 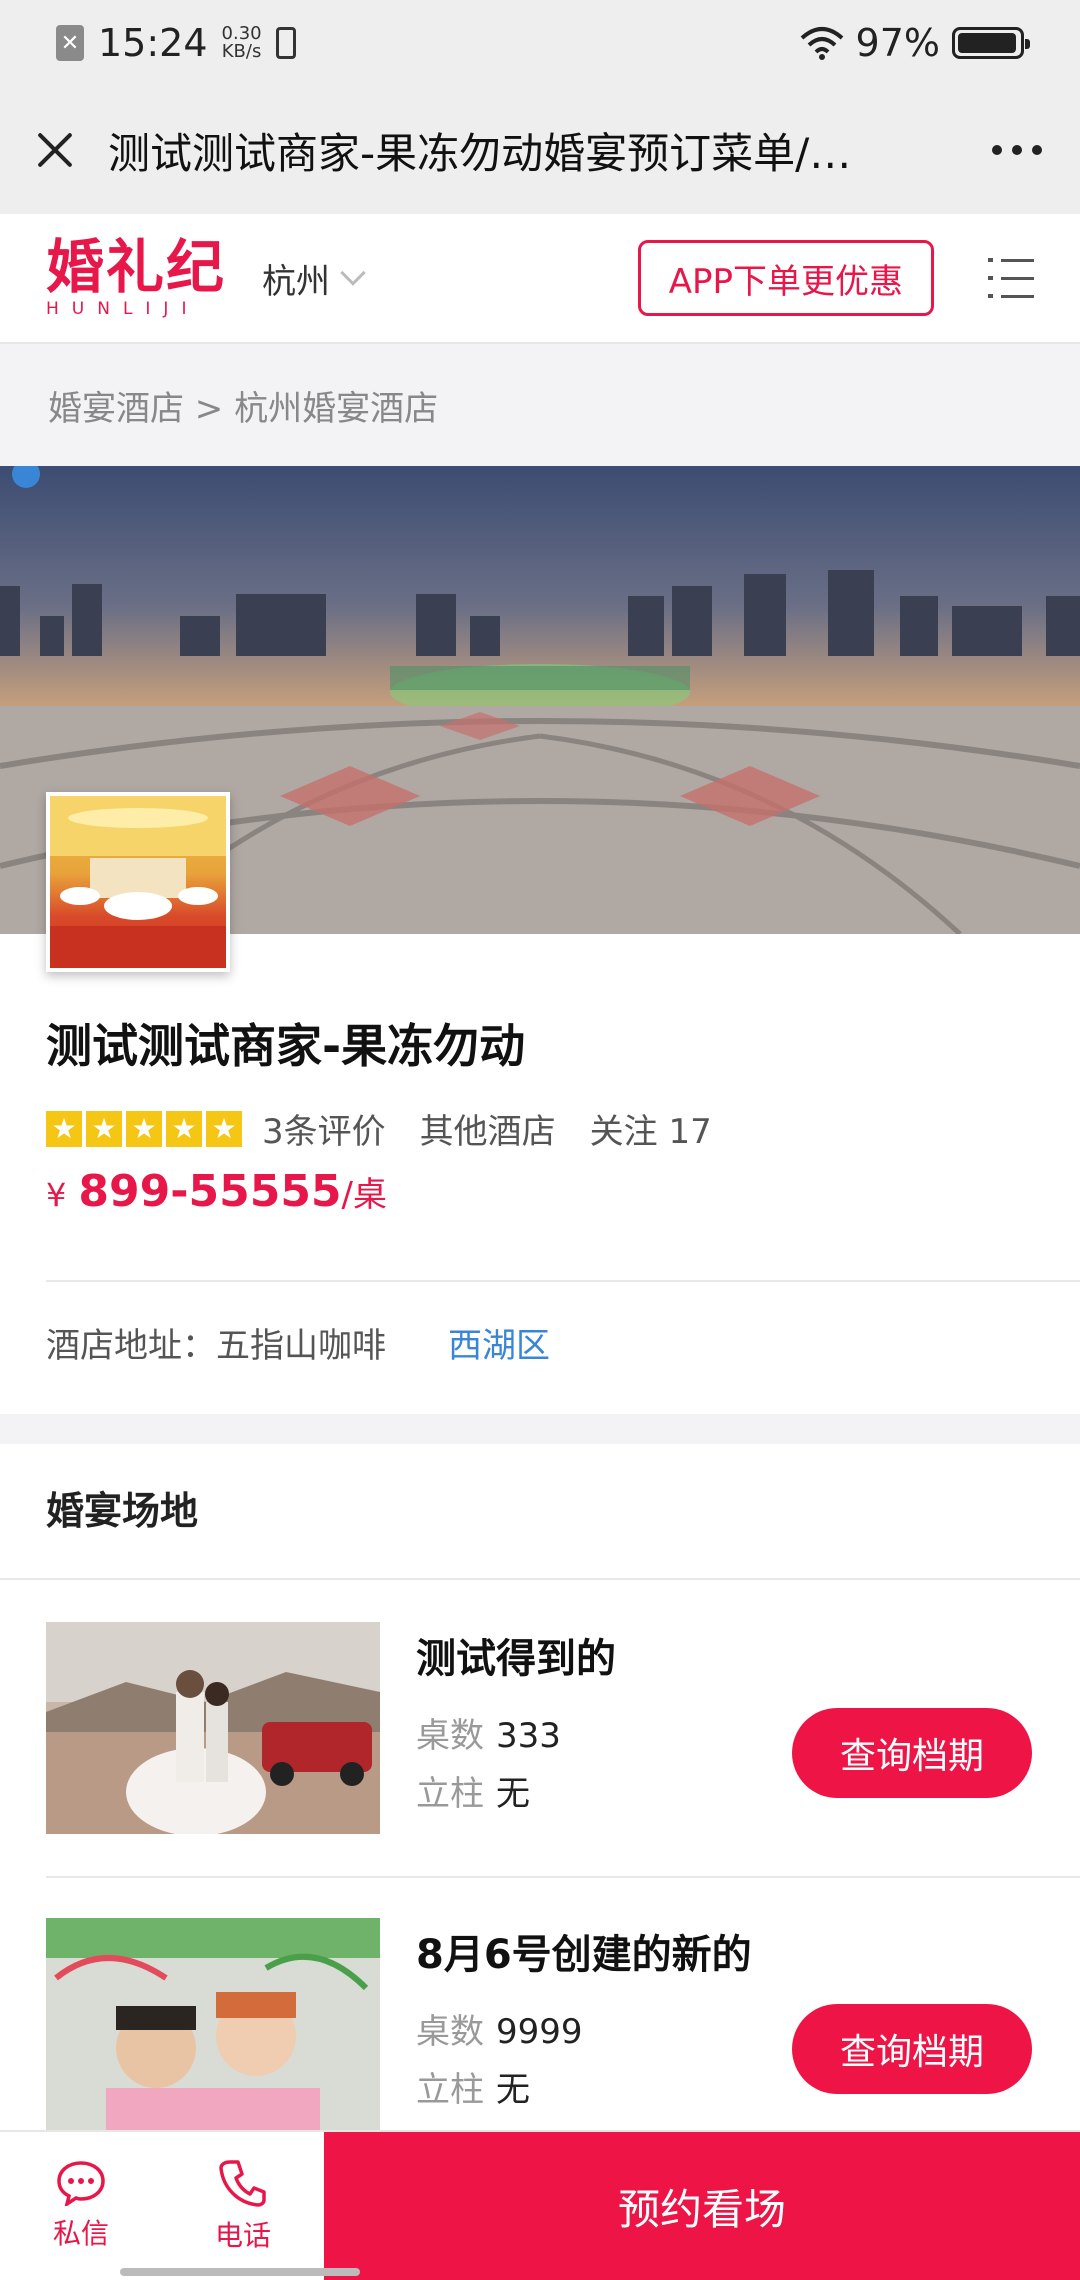 I want to click on venue-tables: 桌数 9999, so click(x=499, y=2032).